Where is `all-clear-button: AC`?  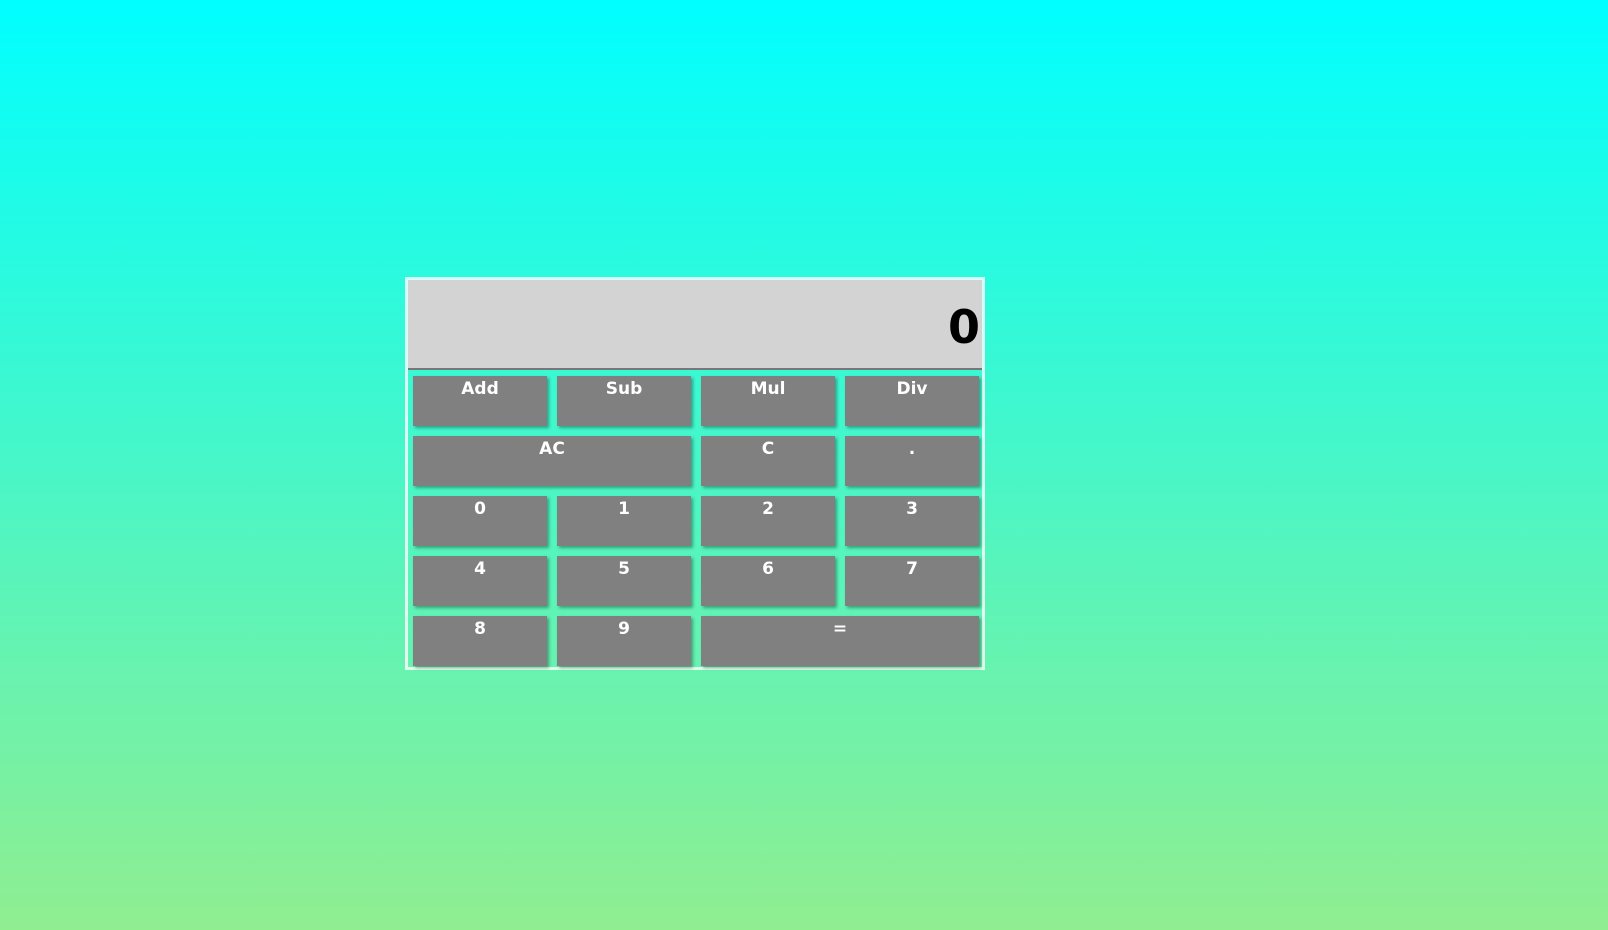 all-clear-button: AC is located at coordinates (552, 461).